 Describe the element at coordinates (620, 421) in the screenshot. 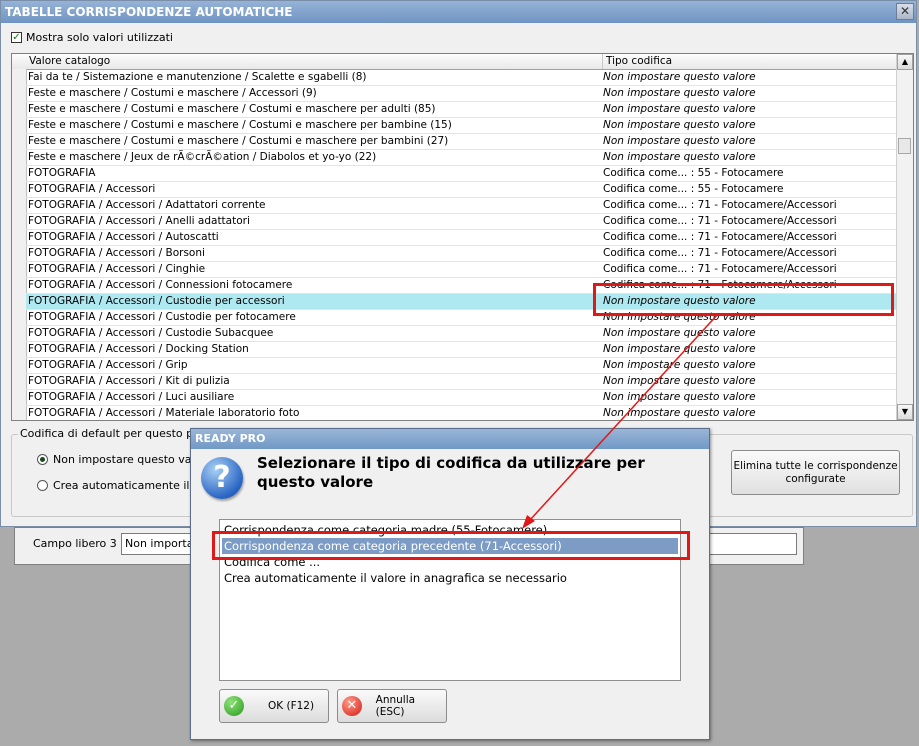

I see `annotation-arrow` at that location.